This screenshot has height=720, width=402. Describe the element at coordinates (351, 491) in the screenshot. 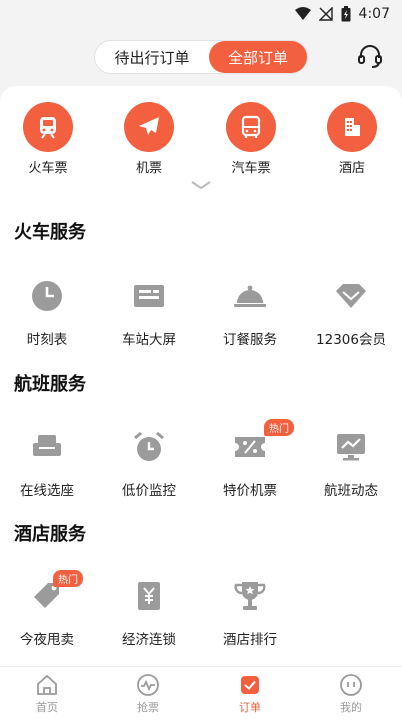

I see `service-label: 航班动态` at that location.